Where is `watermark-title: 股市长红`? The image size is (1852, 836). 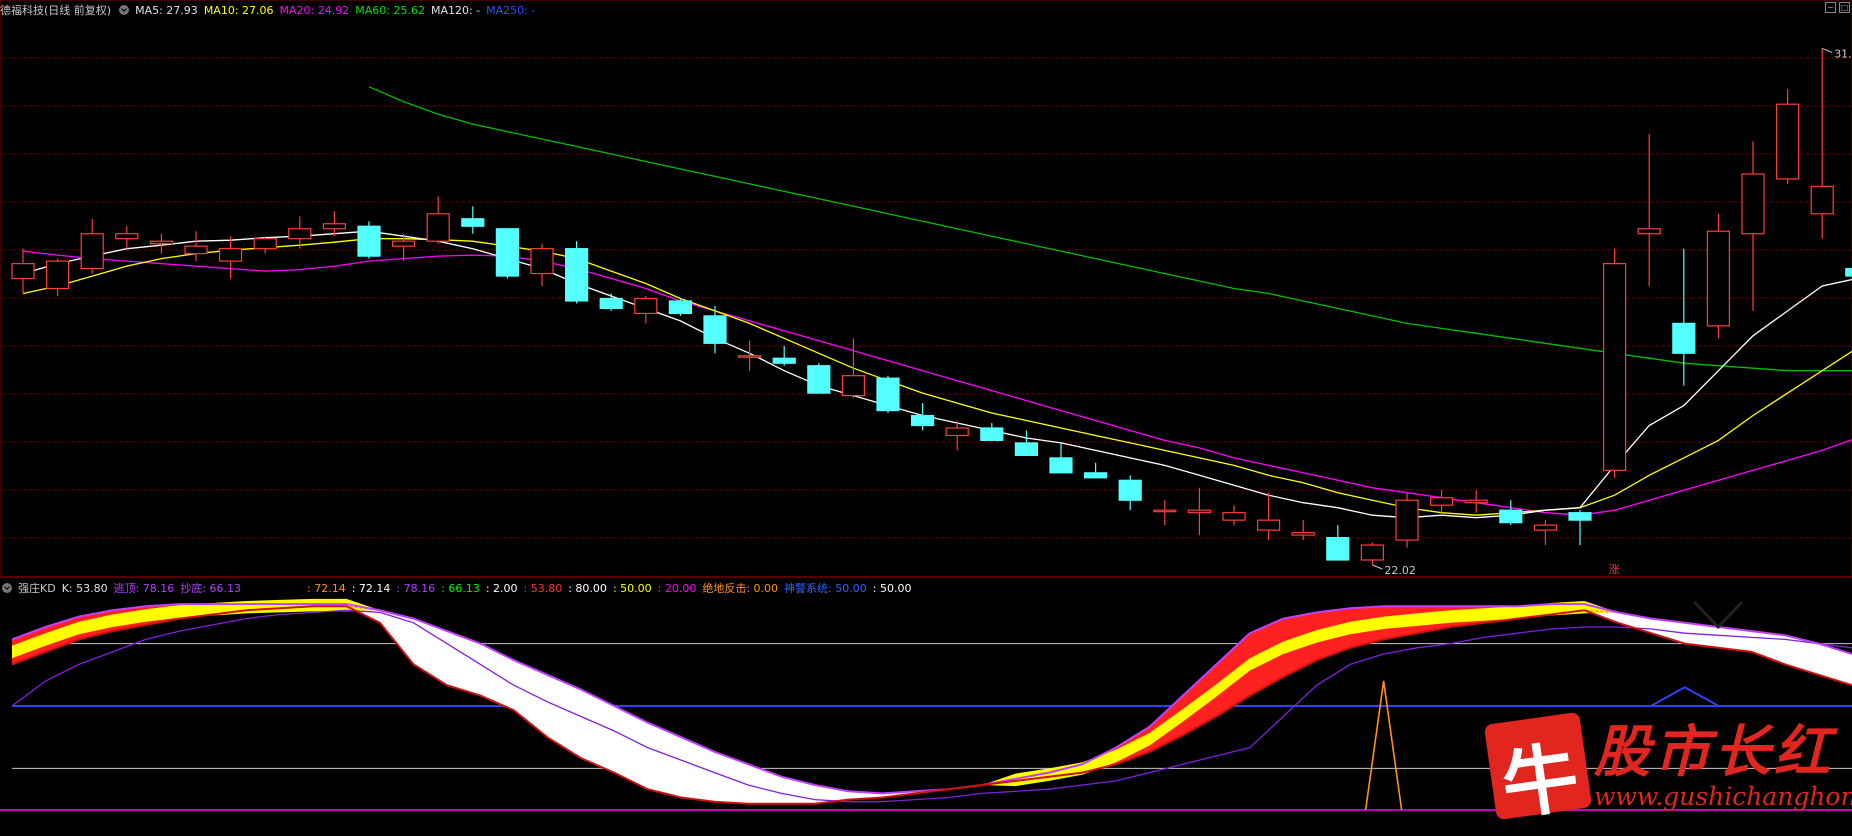 watermark-title: 股市长红 is located at coordinates (1714, 751).